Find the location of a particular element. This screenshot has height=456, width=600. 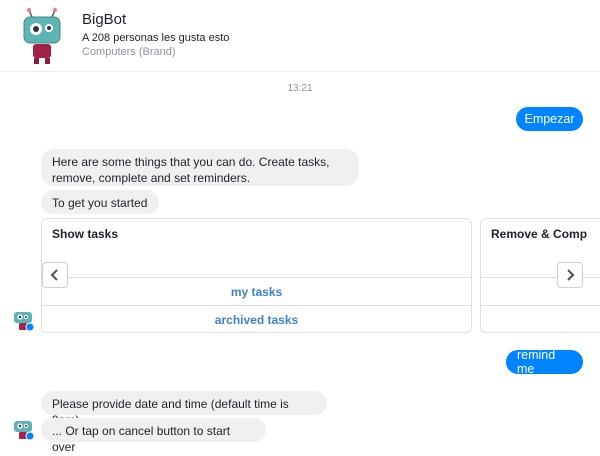

chevron-right-icon is located at coordinates (571, 275).